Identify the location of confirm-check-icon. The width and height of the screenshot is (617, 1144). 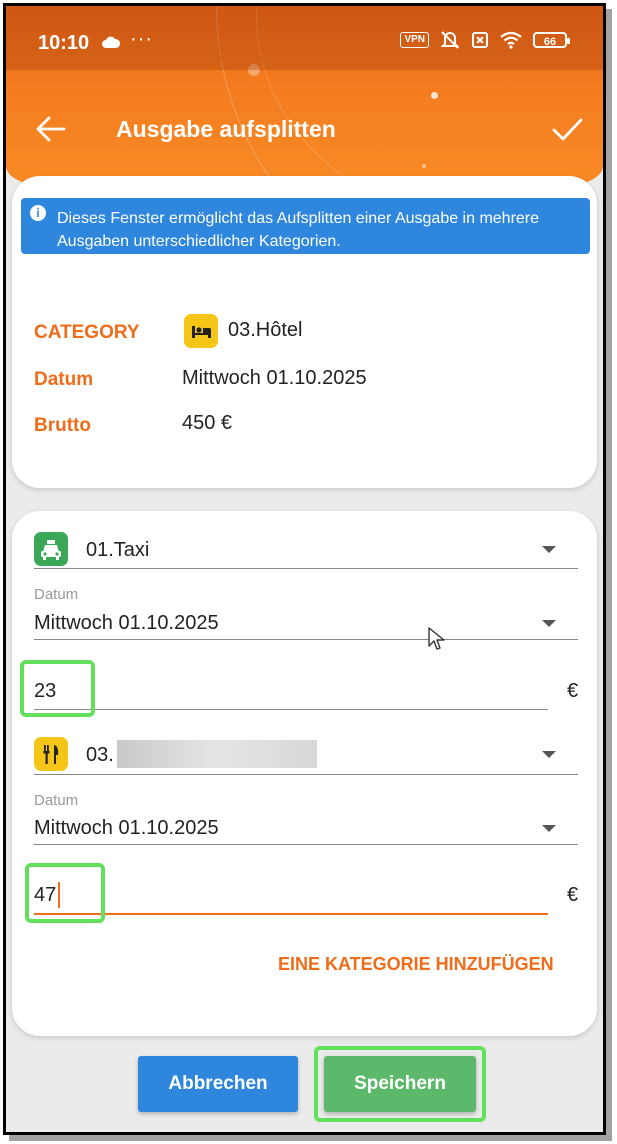
(567, 129).